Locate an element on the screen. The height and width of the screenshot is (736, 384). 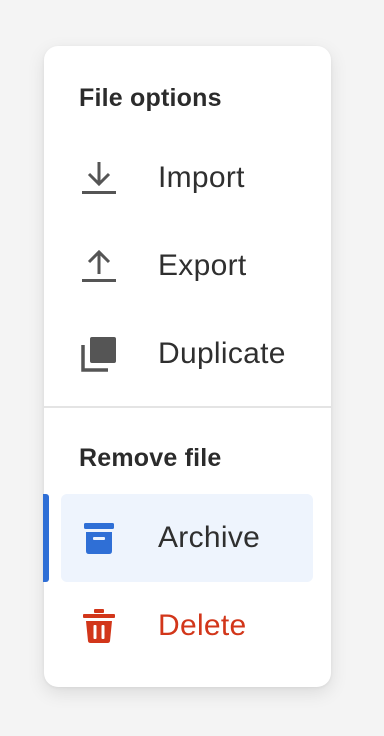
section-divider is located at coordinates (187, 407).